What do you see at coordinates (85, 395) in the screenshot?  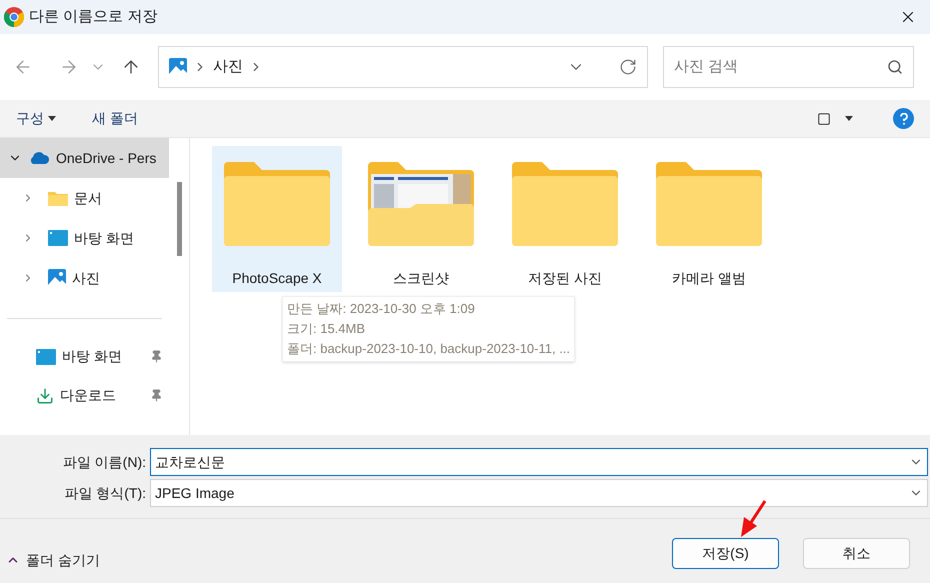 I see `quick-access-item: 다운로드` at bounding box center [85, 395].